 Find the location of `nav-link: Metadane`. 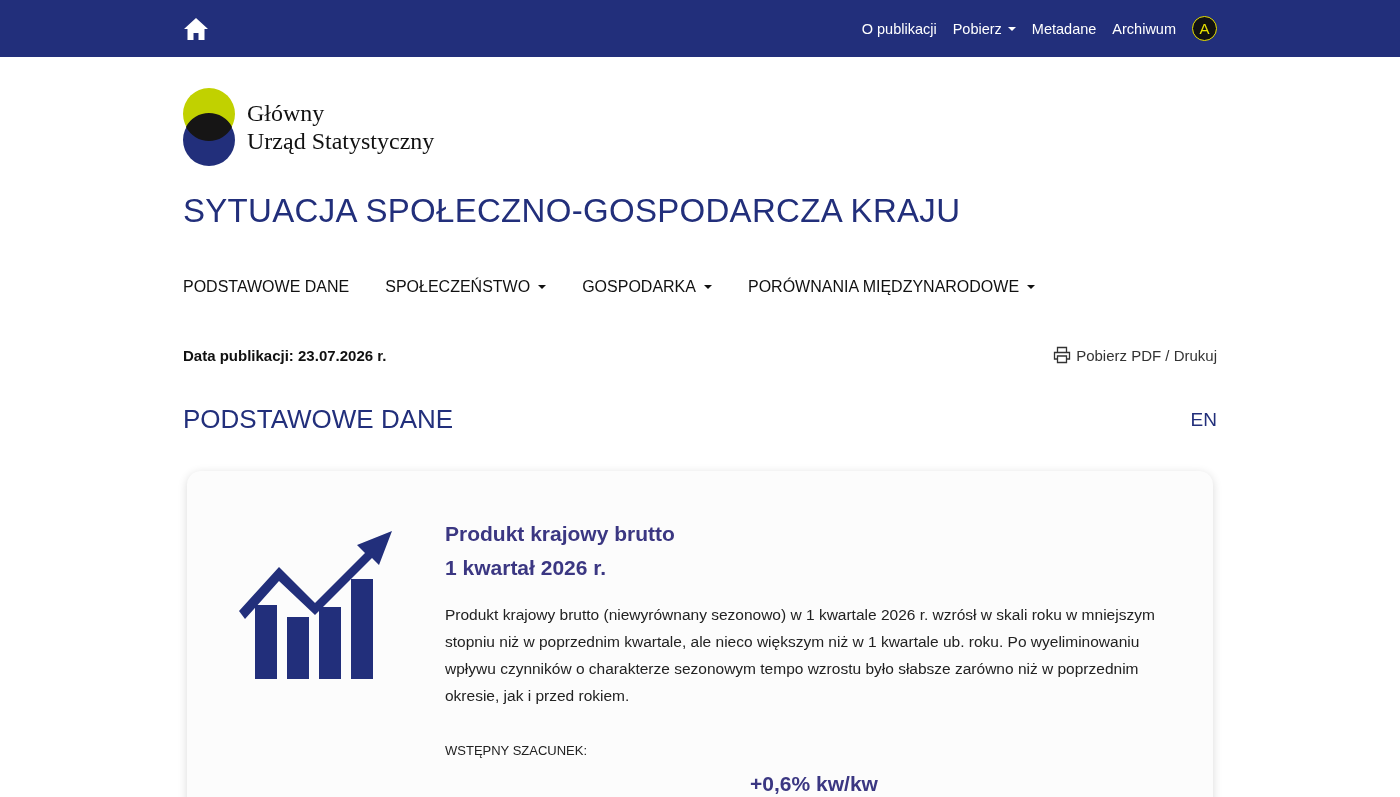

nav-link: Metadane is located at coordinates (1064, 28).